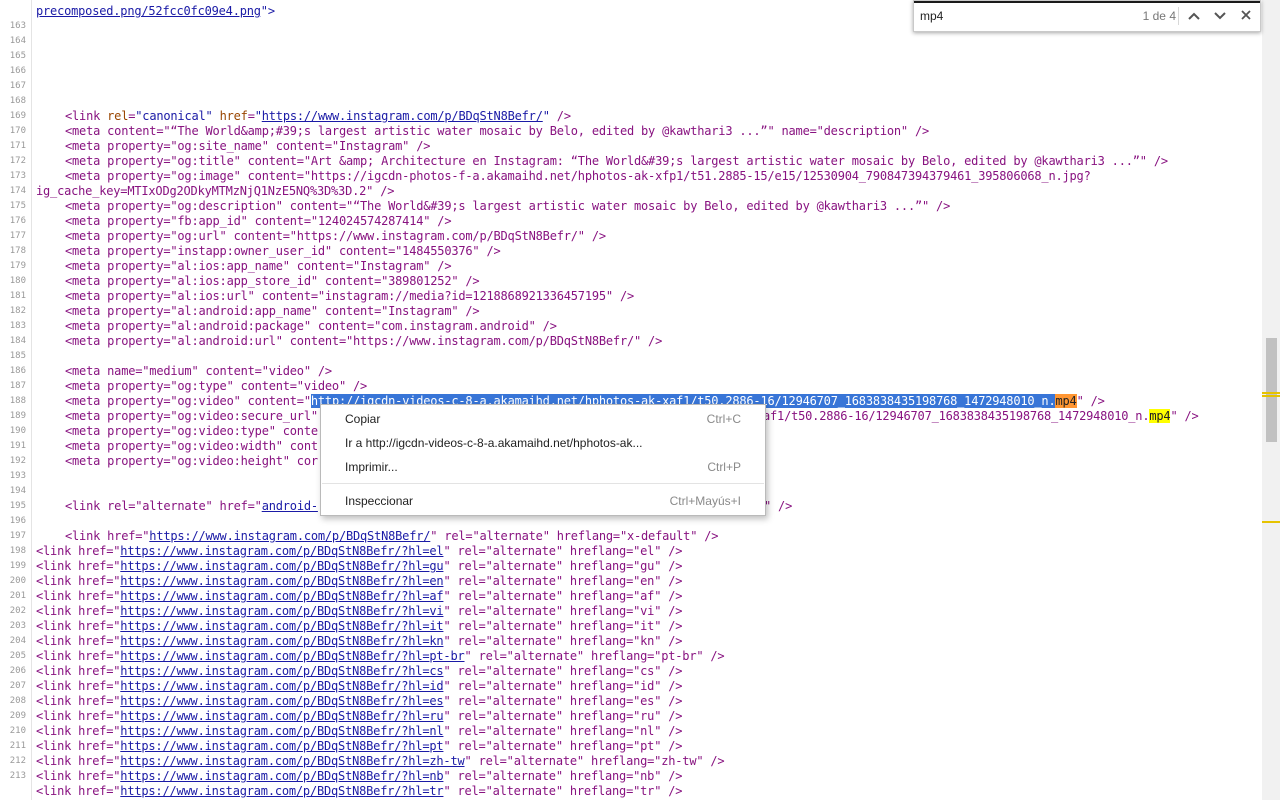 Image resolution: width=1280 pixels, height=800 pixels. I want to click on hreflang-value: pt, so click(647, 746).